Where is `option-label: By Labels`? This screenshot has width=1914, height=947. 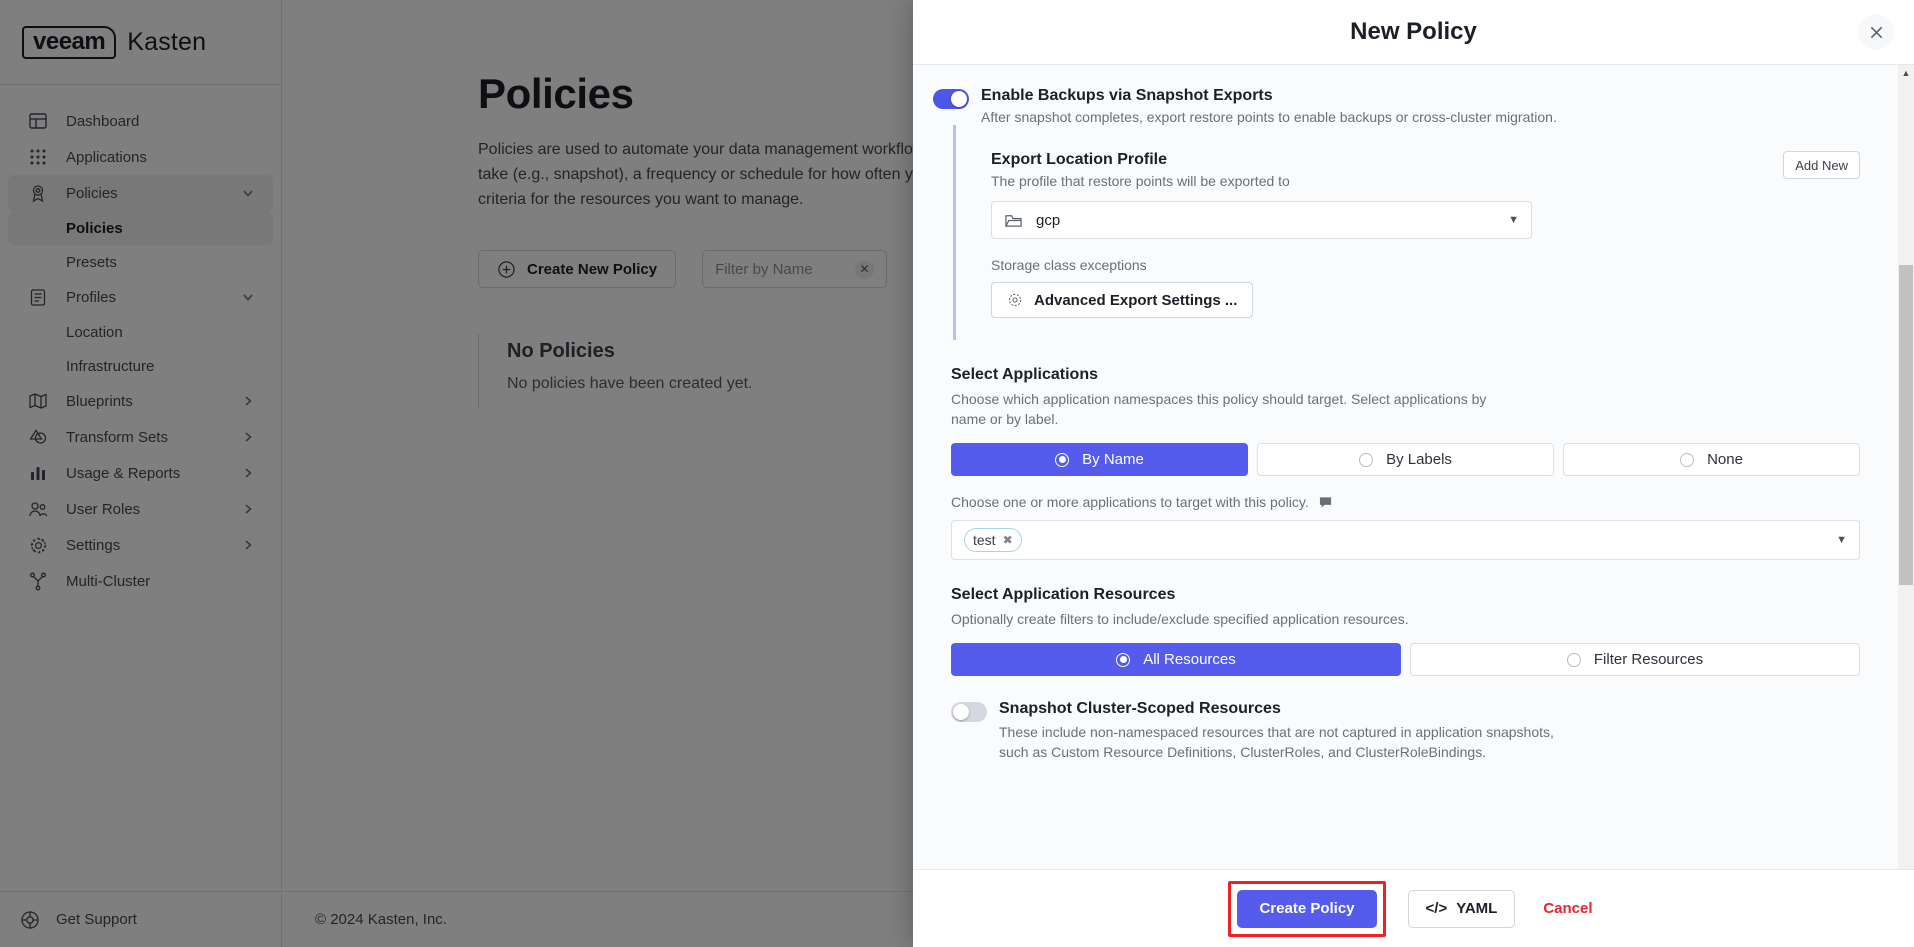
option-label: By Labels is located at coordinates (1419, 459).